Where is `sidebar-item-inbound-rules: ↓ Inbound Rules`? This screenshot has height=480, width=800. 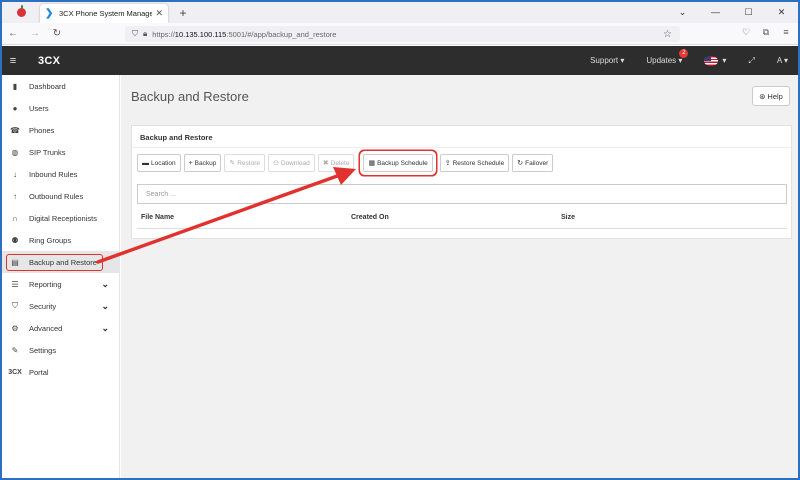 sidebar-item-inbound-rules: ↓ Inbound Rules is located at coordinates (60, 174).